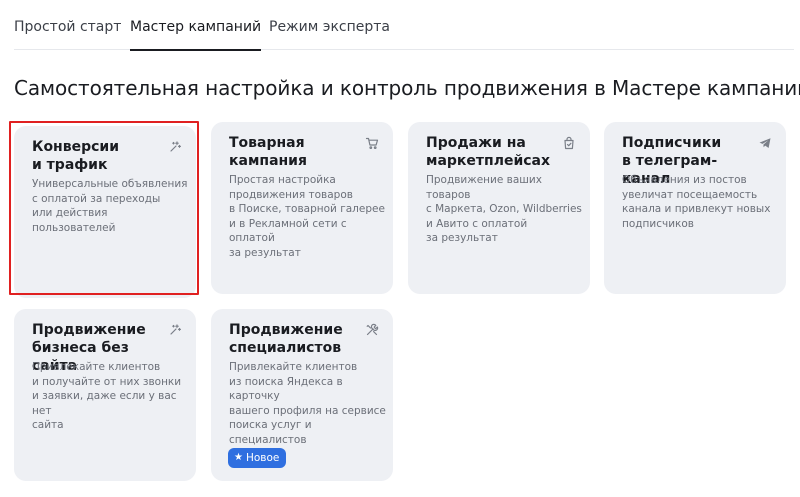  What do you see at coordinates (765, 143) in the screenshot?
I see `telegram-icon` at bounding box center [765, 143].